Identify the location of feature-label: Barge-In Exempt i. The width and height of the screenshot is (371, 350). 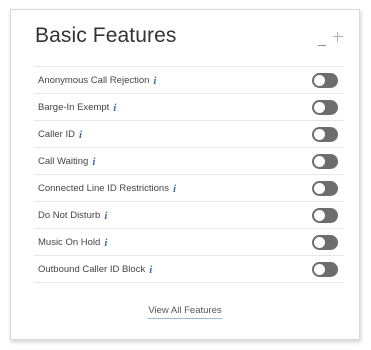
(77, 108).